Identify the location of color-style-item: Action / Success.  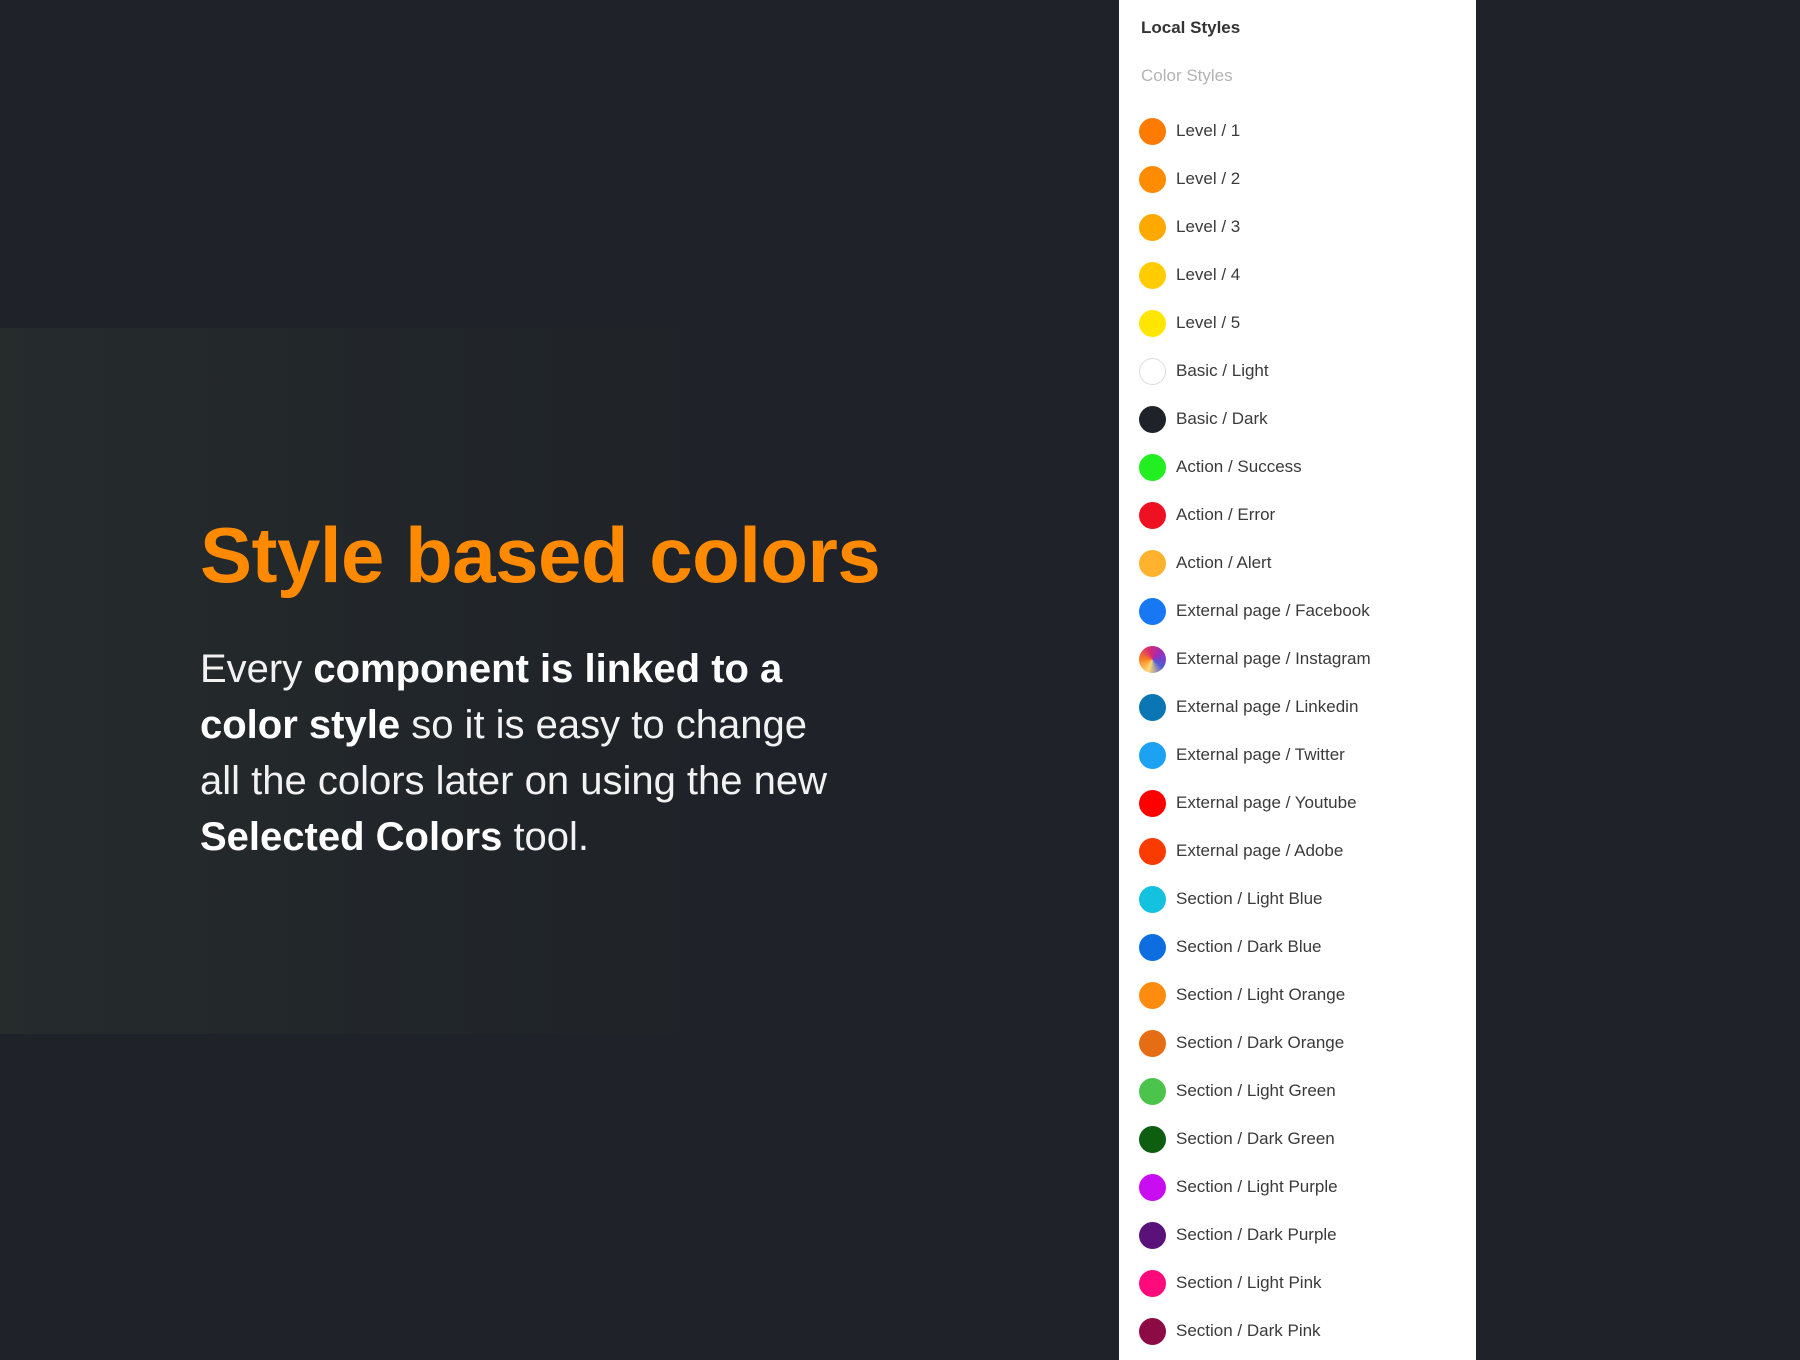
(1304, 467).